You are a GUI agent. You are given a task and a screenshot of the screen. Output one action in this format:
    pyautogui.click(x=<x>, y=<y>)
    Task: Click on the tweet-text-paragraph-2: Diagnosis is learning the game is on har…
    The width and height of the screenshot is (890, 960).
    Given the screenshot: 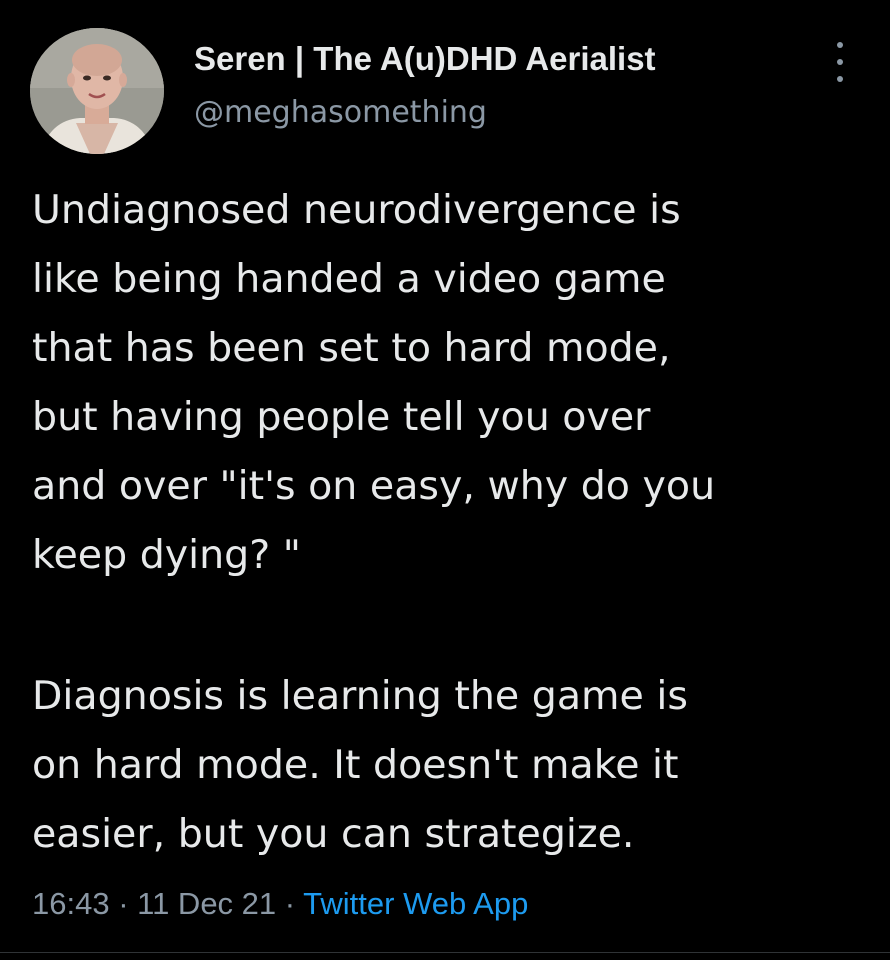 What is the action you would take?
    pyautogui.click(x=360, y=765)
    